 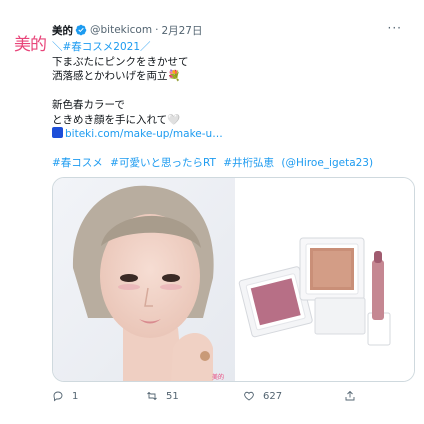 I want to click on verified-badge-icon, so click(x=81, y=30).